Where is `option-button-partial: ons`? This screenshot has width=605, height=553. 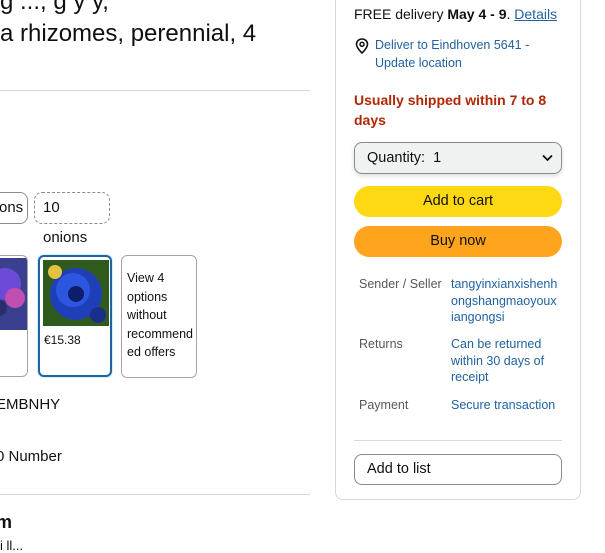
option-button-partial: ons is located at coordinates (14, 208).